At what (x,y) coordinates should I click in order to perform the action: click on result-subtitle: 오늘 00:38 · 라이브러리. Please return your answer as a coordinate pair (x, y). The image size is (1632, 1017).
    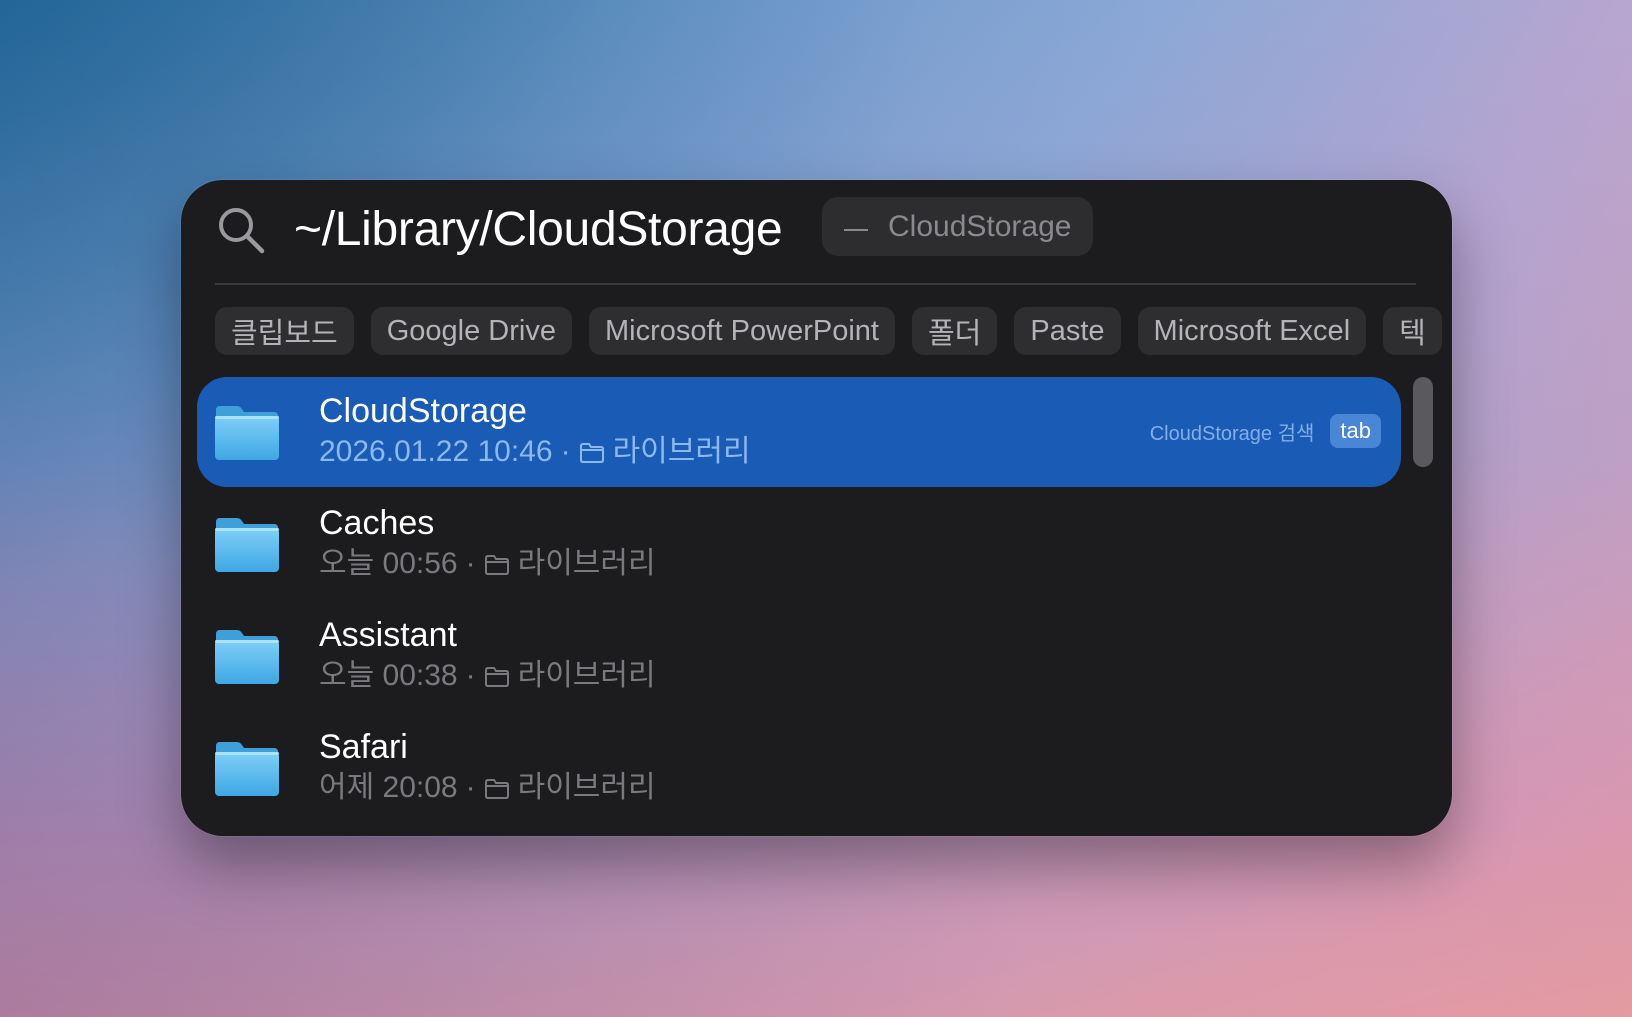
    Looking at the image, I should click on (487, 676).